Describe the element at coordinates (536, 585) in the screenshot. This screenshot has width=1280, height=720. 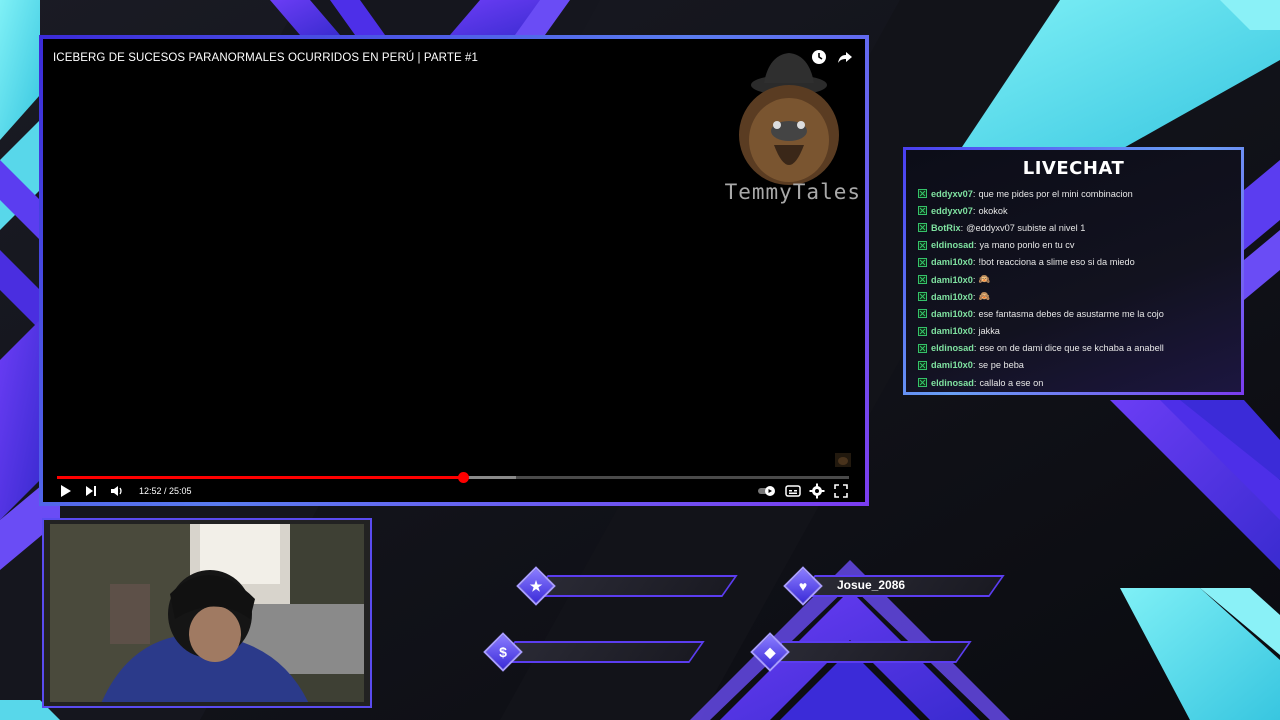
I see `star-icon: ★` at that location.